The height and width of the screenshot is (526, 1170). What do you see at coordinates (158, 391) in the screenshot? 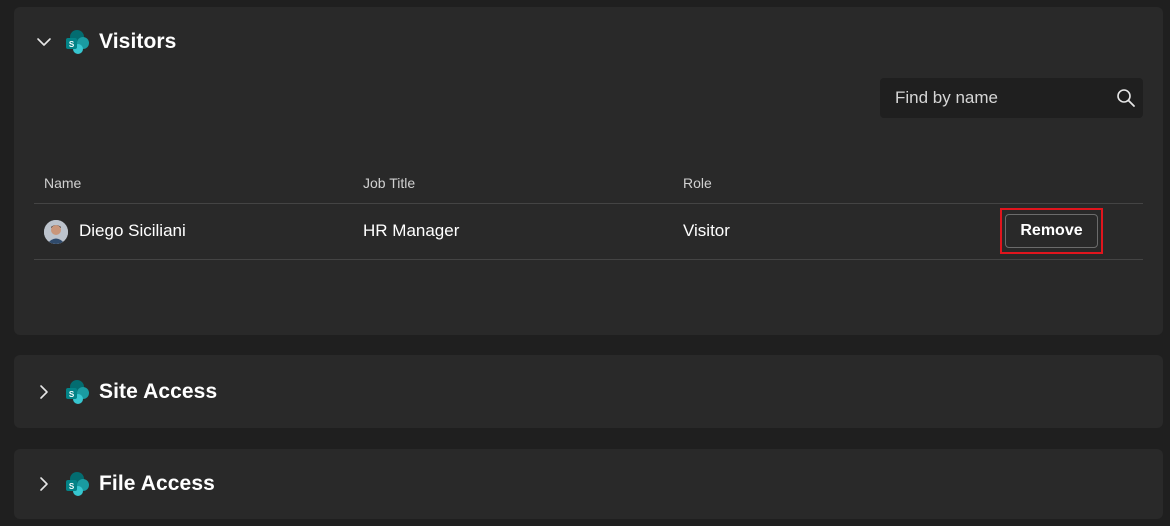
I see `section-title: Site Access` at bounding box center [158, 391].